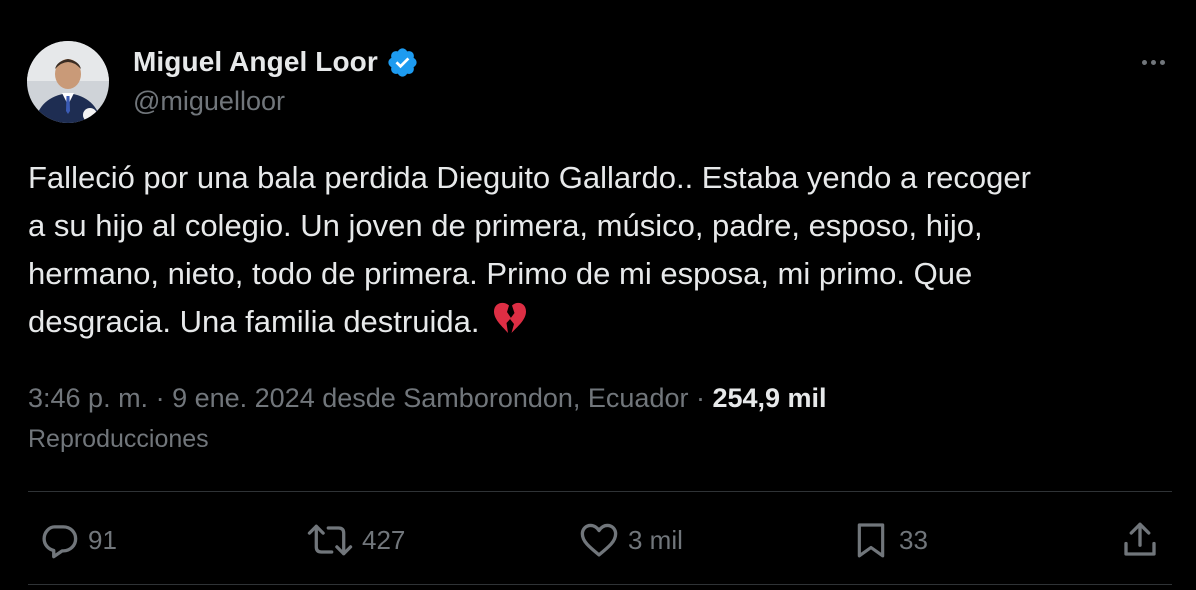  I want to click on share-icon, so click(1140, 539).